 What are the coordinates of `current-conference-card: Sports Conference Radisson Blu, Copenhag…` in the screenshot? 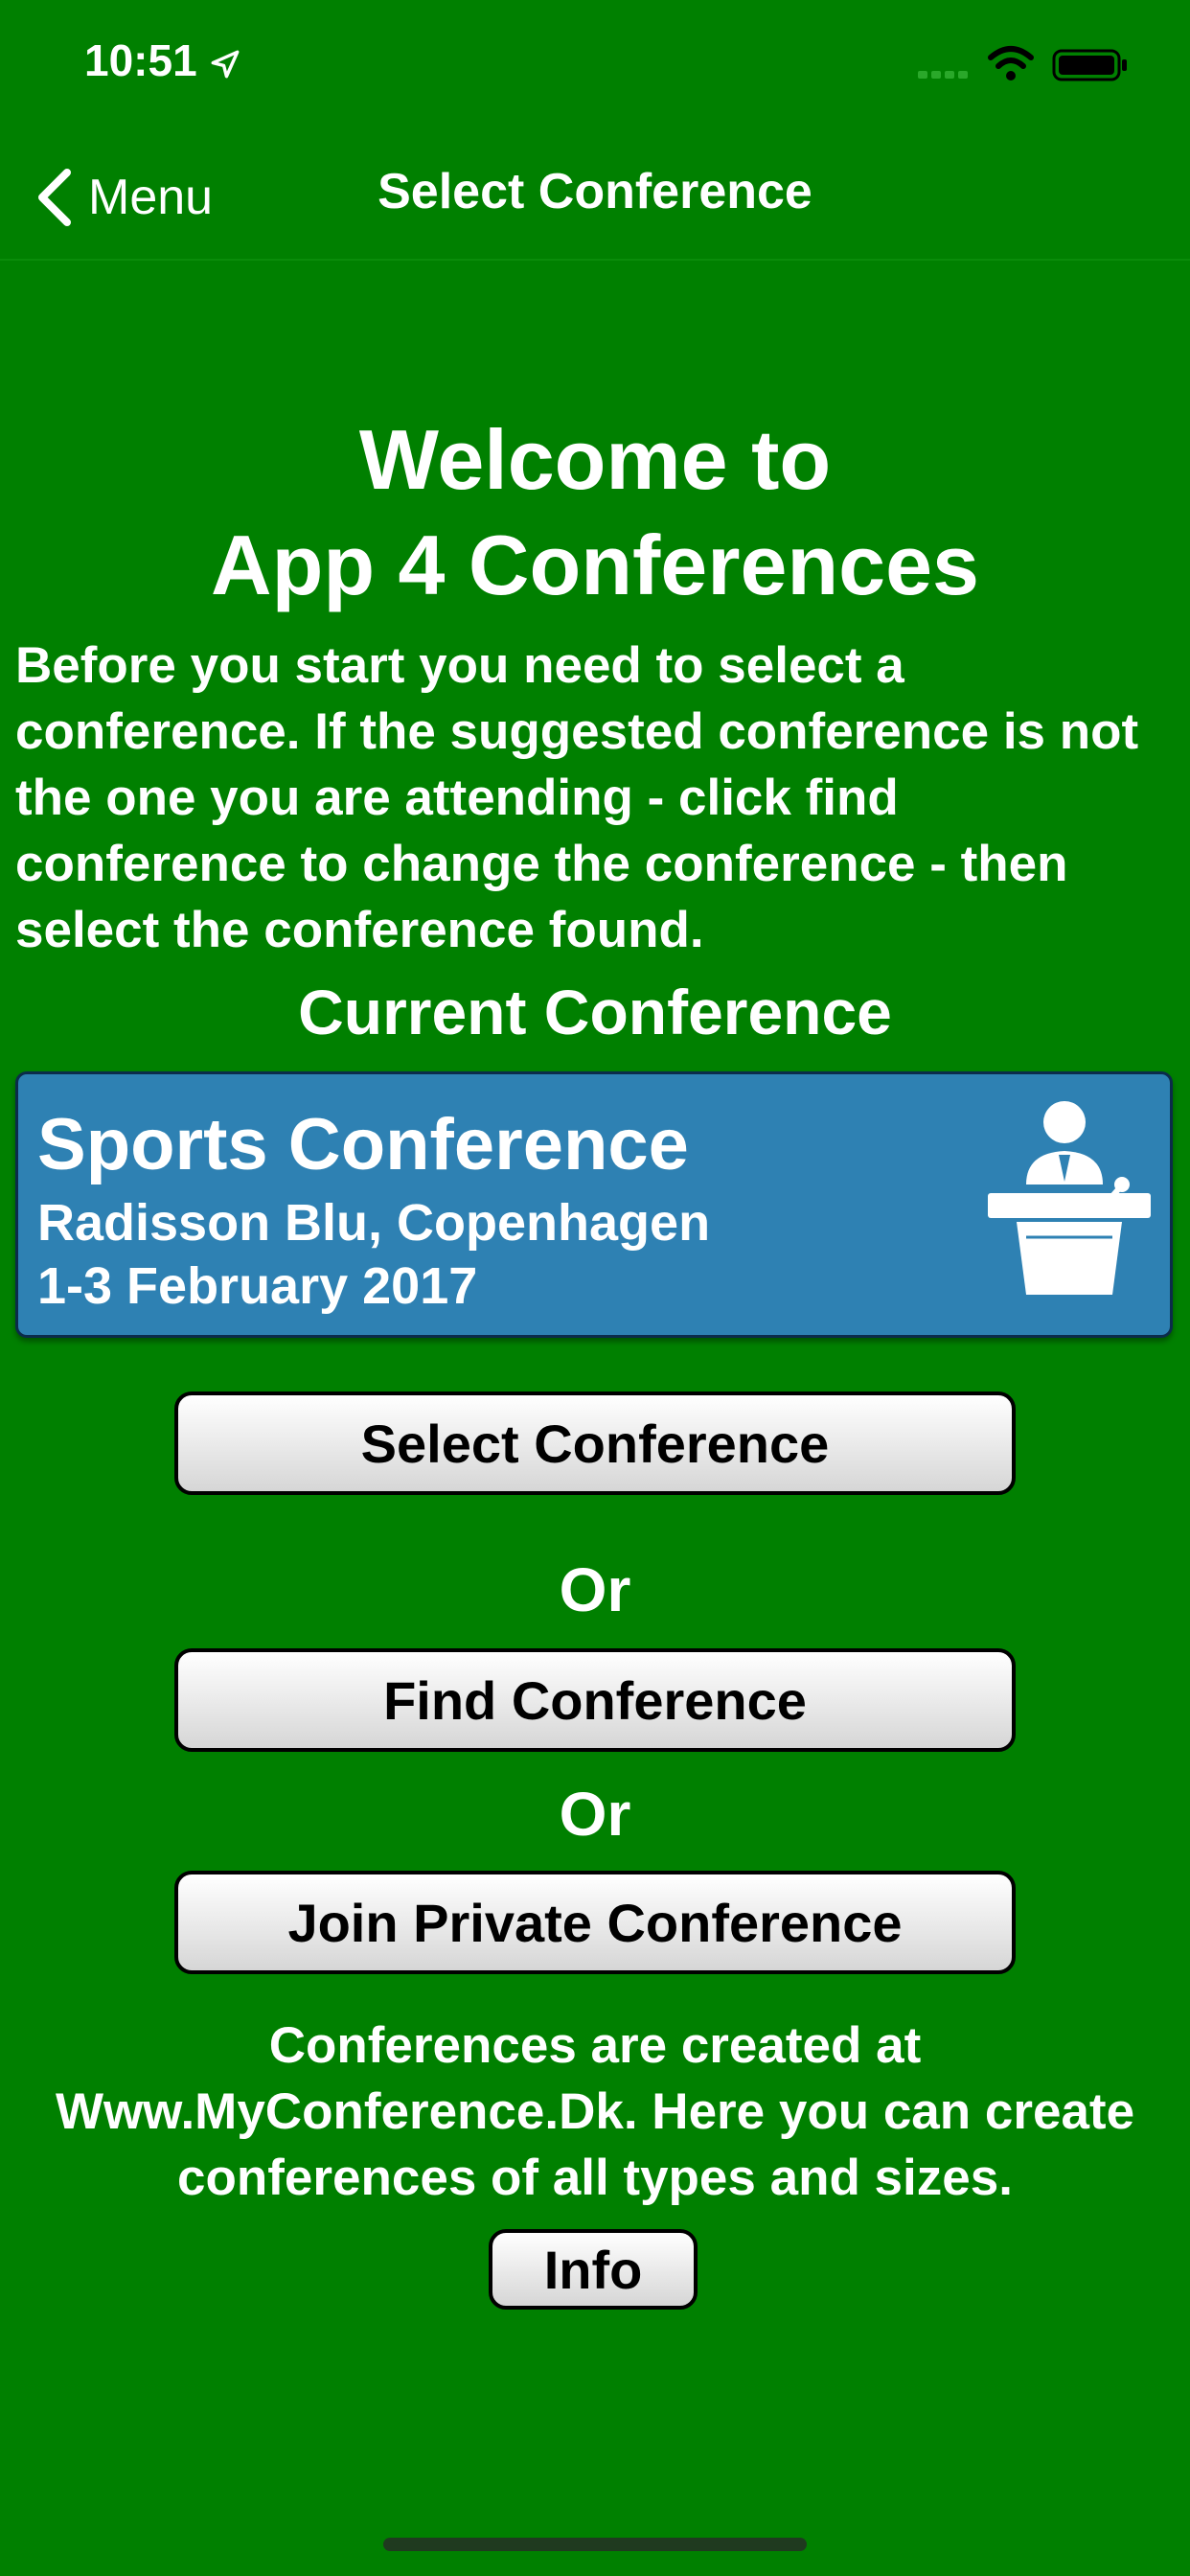 It's located at (594, 1204).